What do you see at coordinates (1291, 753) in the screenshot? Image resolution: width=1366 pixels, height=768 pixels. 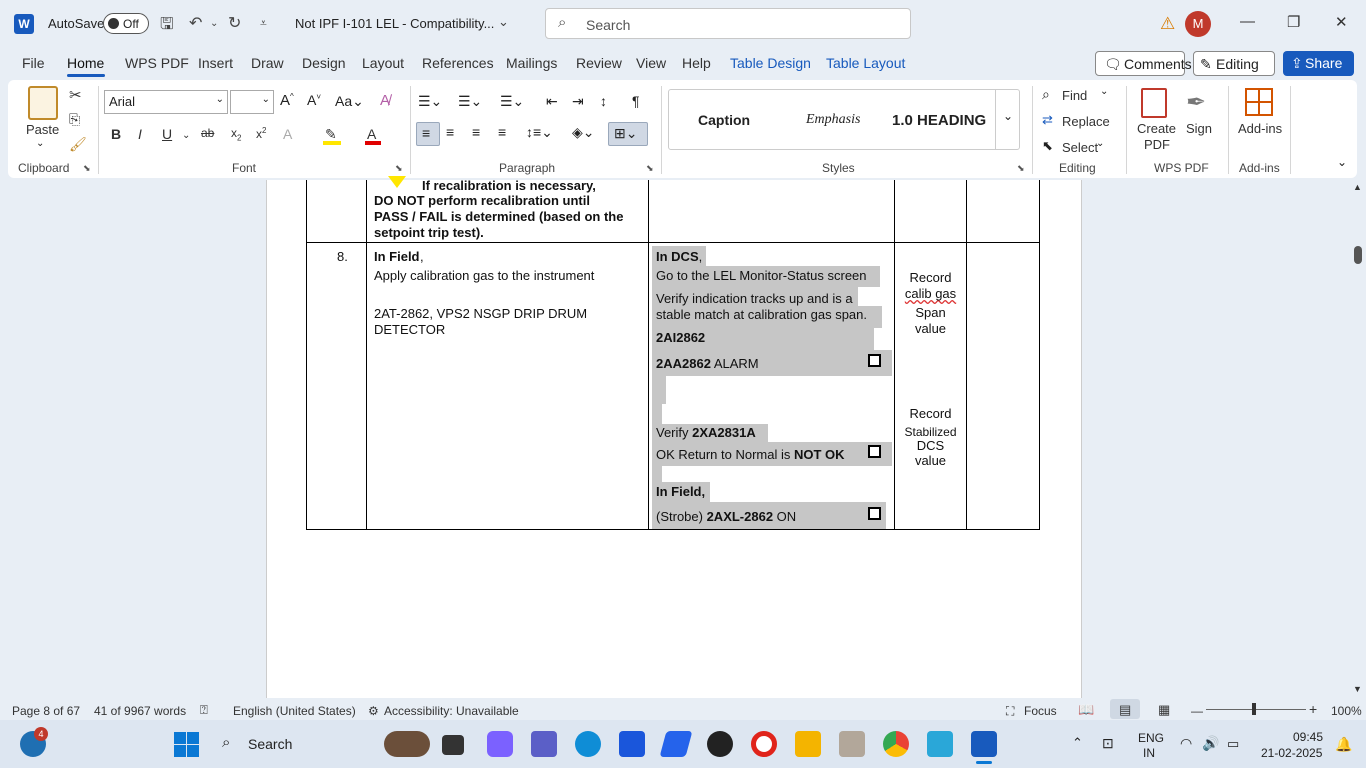 I see `clock-date: 21-02-2025` at bounding box center [1291, 753].